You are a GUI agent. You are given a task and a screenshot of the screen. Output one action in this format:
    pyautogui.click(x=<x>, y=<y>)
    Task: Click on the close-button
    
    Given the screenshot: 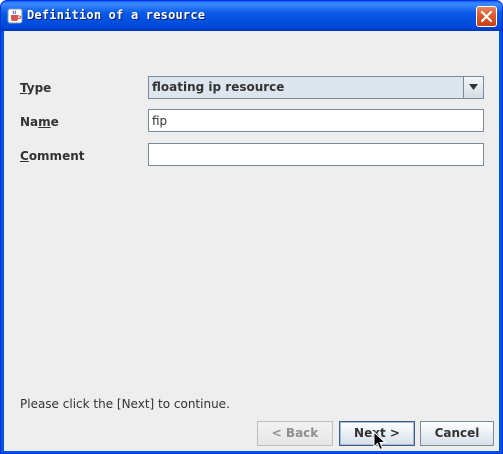 What is the action you would take?
    pyautogui.click(x=486, y=16)
    